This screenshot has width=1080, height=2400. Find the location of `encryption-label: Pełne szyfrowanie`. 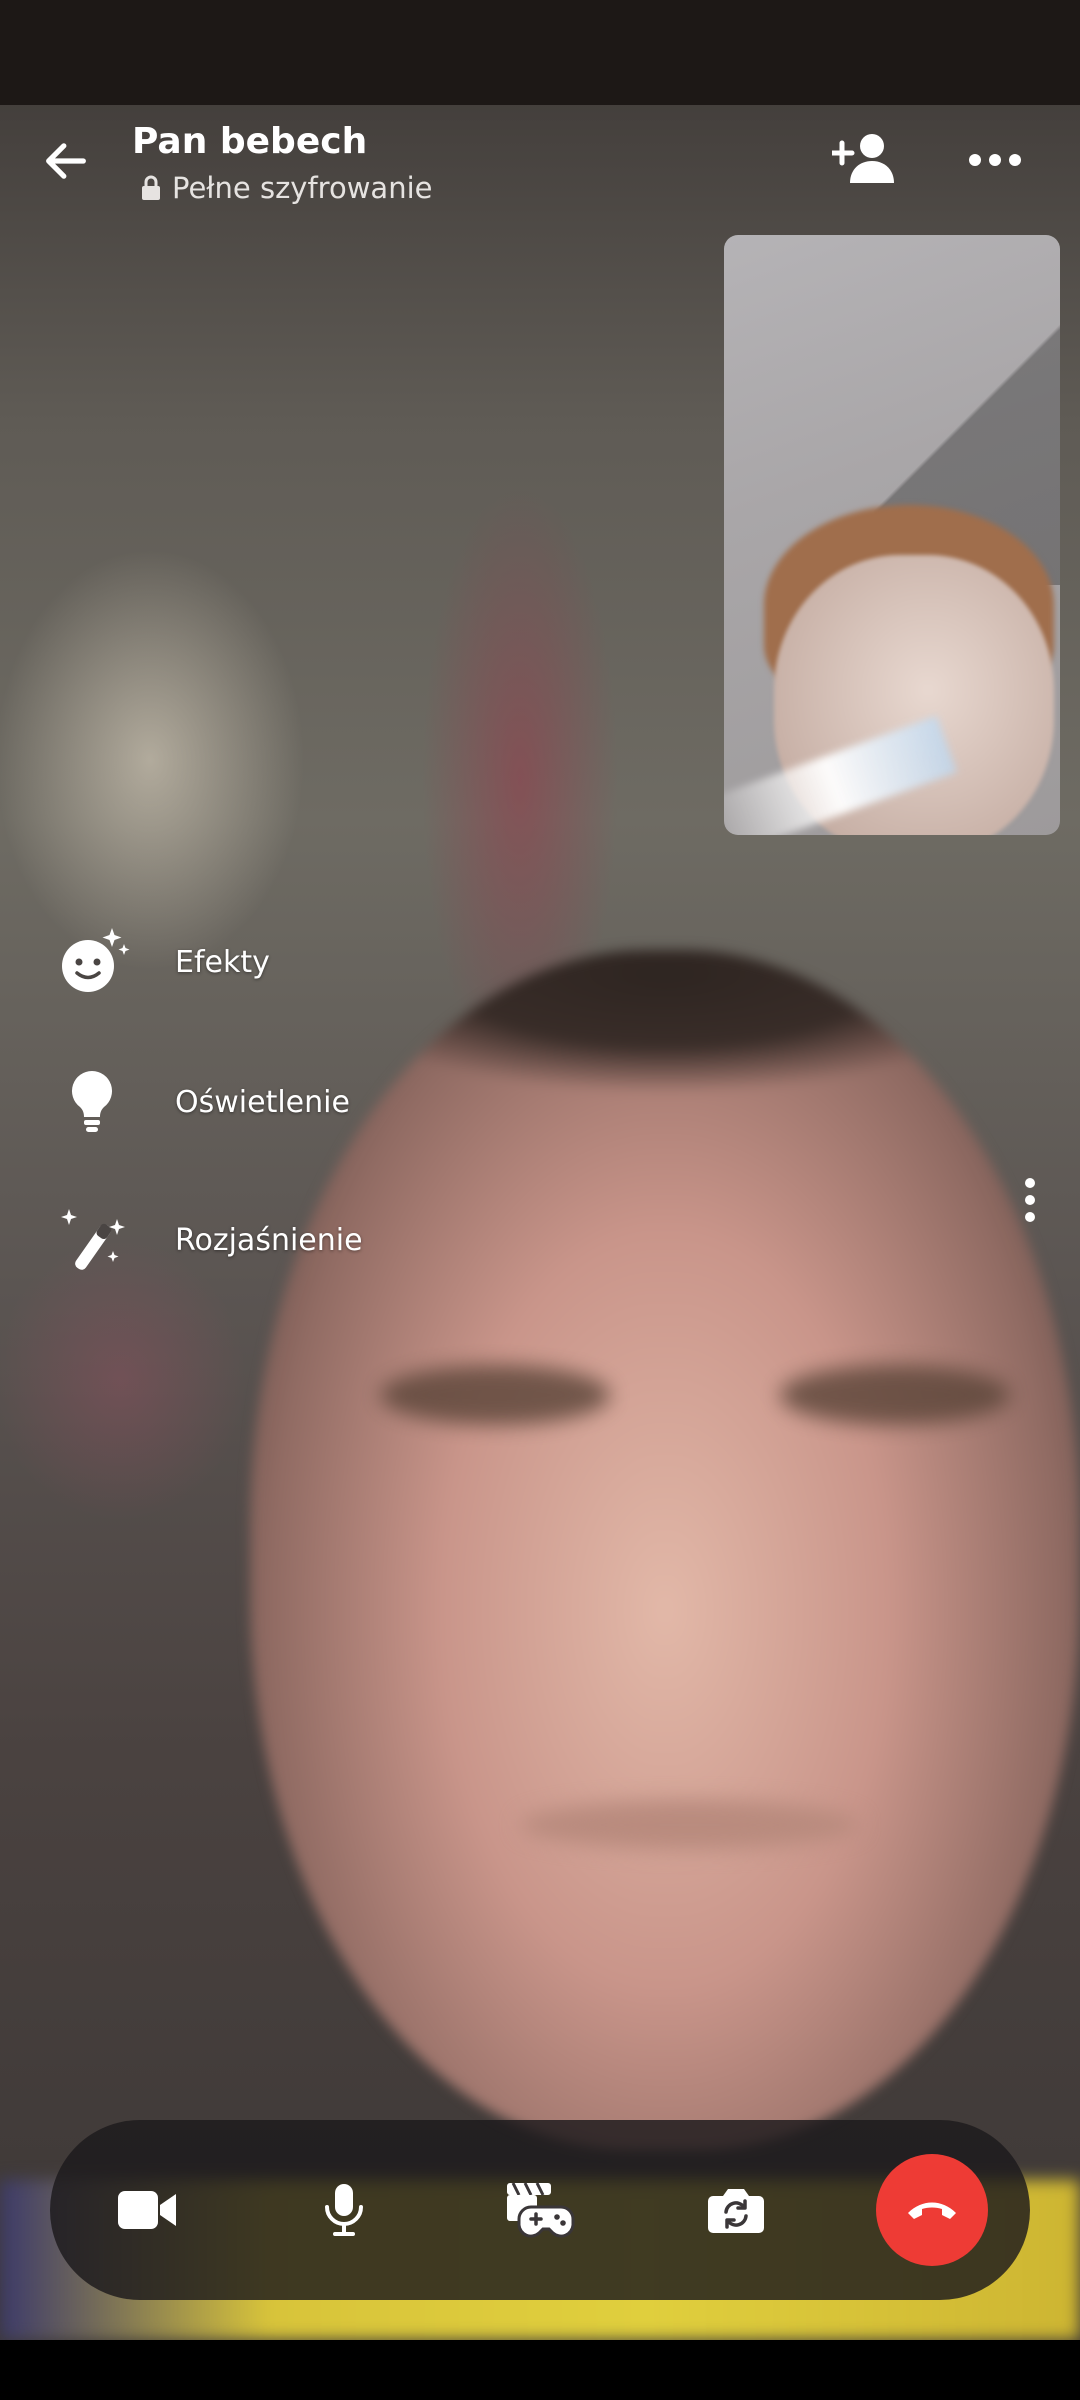

encryption-label: Pełne szyfrowanie is located at coordinates (302, 188).